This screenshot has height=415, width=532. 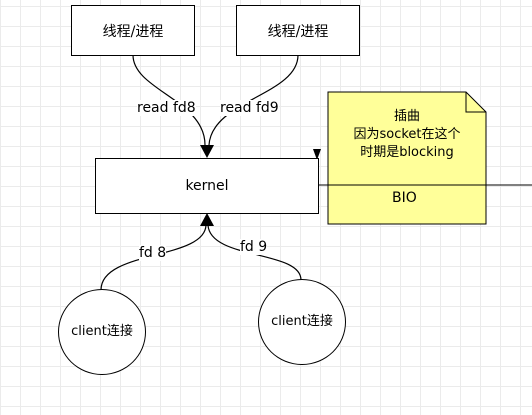 I want to click on note-line-2: 因为socket在这个, so click(x=407, y=134).